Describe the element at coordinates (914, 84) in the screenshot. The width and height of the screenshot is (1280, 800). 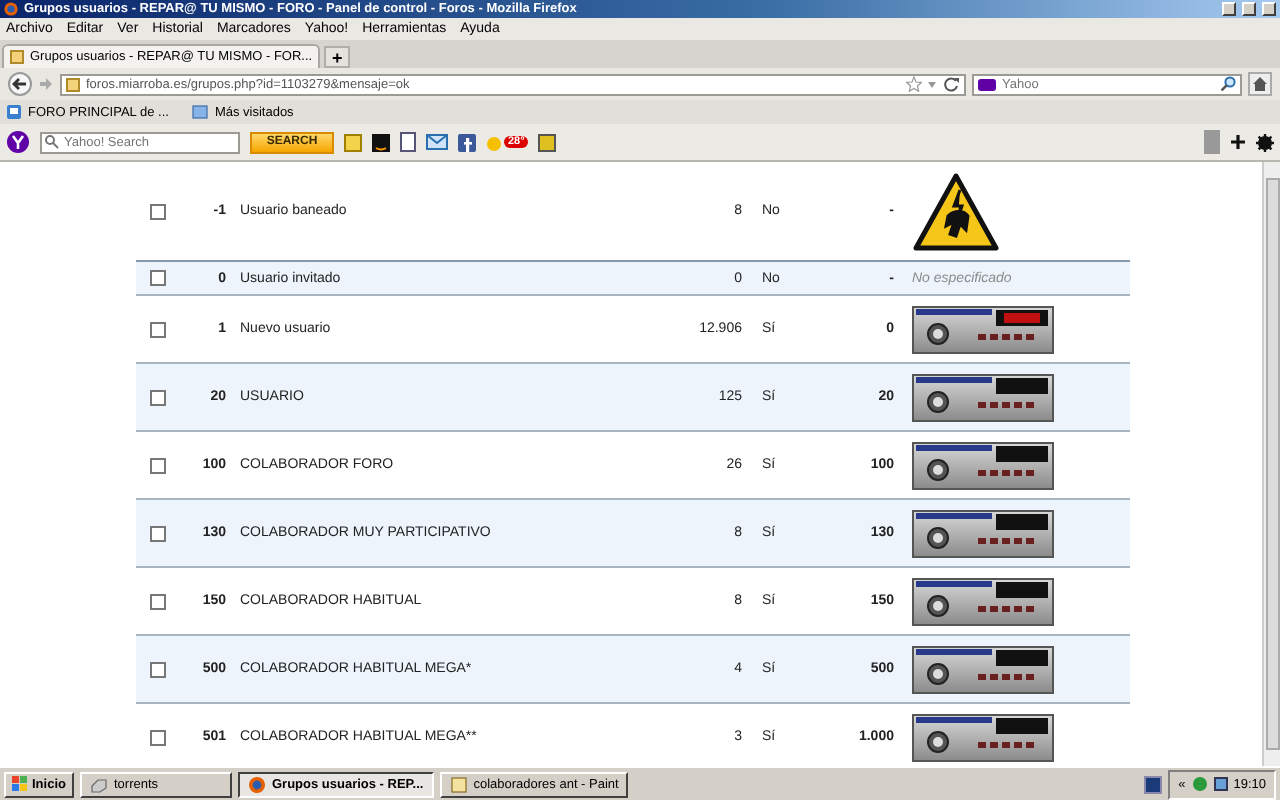
I see `star-icon` at that location.